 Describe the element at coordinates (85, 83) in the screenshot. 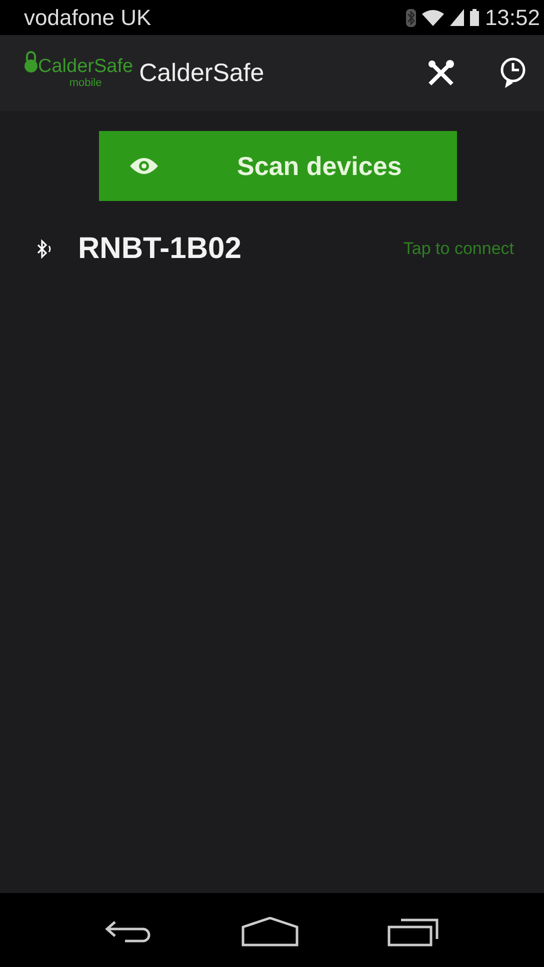

I see `logo-subtext: mobile` at that location.